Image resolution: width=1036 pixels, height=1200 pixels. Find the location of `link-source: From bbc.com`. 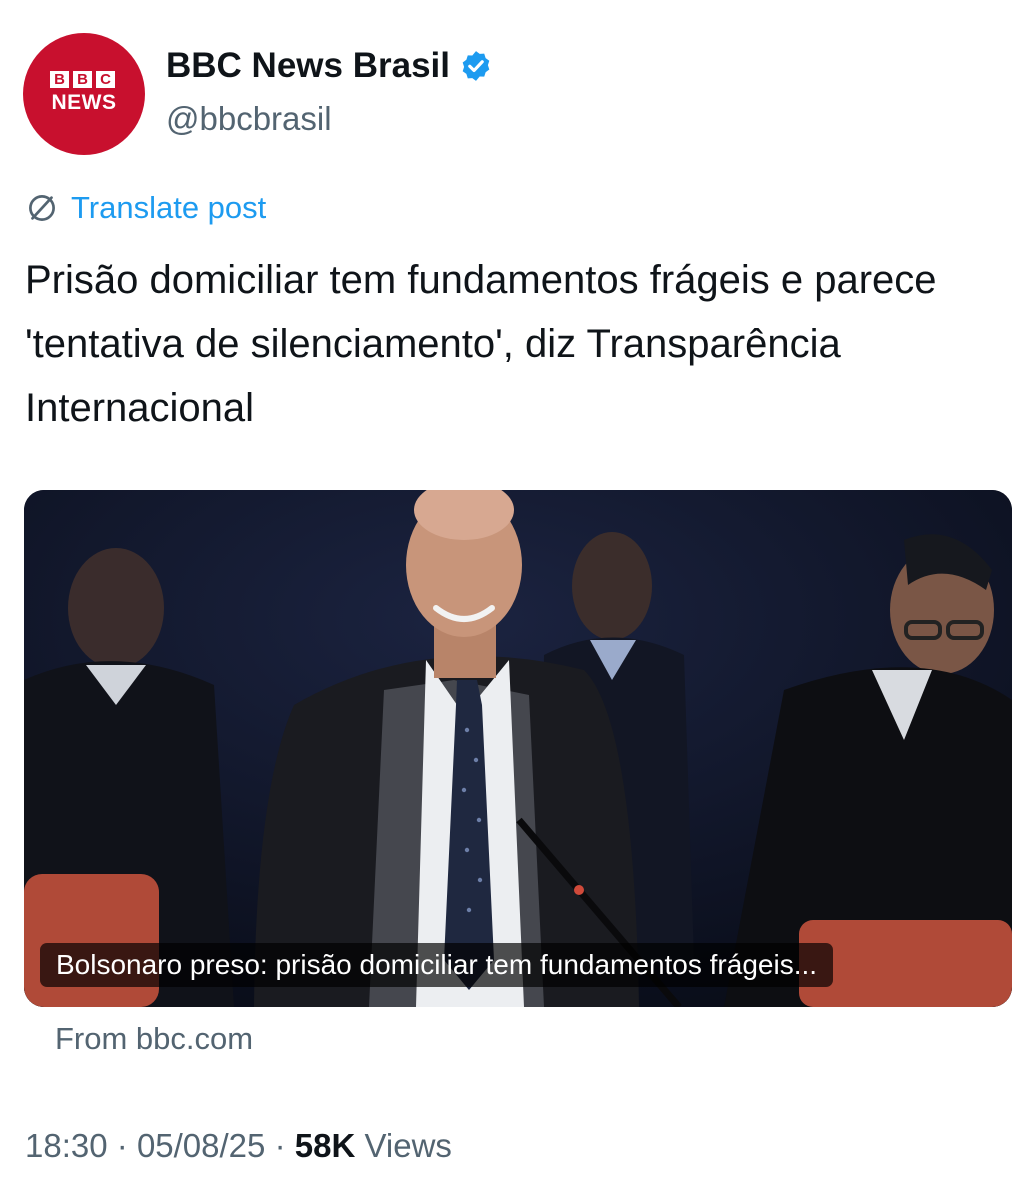

link-source: From bbc.com is located at coordinates (154, 1039).